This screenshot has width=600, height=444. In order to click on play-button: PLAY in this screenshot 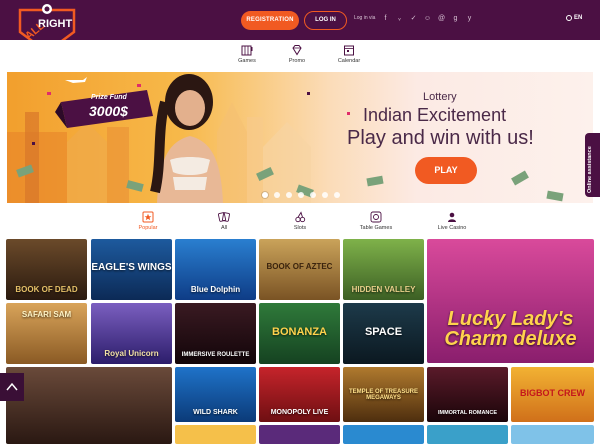, I will do `click(446, 170)`.